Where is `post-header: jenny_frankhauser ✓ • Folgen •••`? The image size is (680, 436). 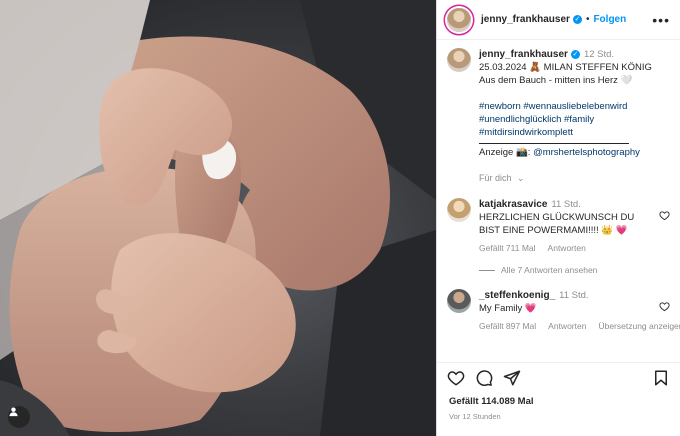 post-header: jenny_frankhauser ✓ • Folgen ••• is located at coordinates (558, 20).